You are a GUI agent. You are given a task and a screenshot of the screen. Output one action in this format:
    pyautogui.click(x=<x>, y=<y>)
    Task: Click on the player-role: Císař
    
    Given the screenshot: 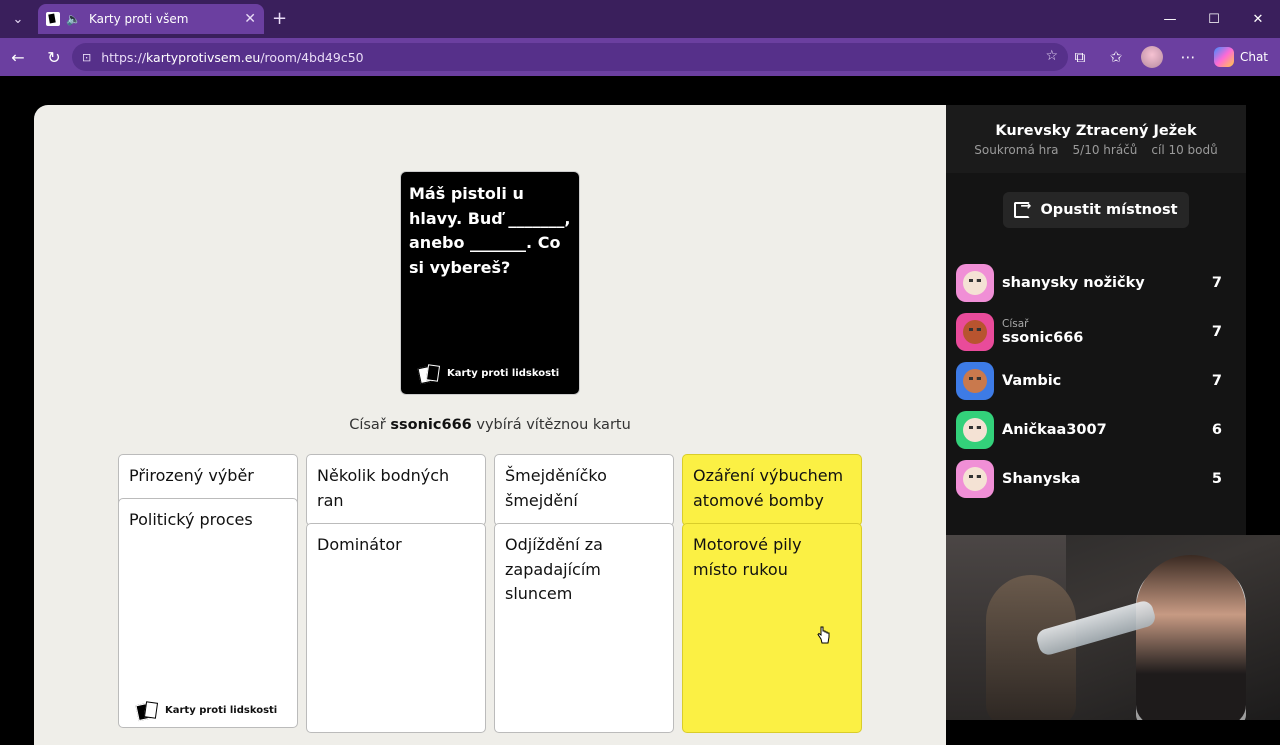 What is the action you would take?
    pyautogui.click(x=1015, y=323)
    